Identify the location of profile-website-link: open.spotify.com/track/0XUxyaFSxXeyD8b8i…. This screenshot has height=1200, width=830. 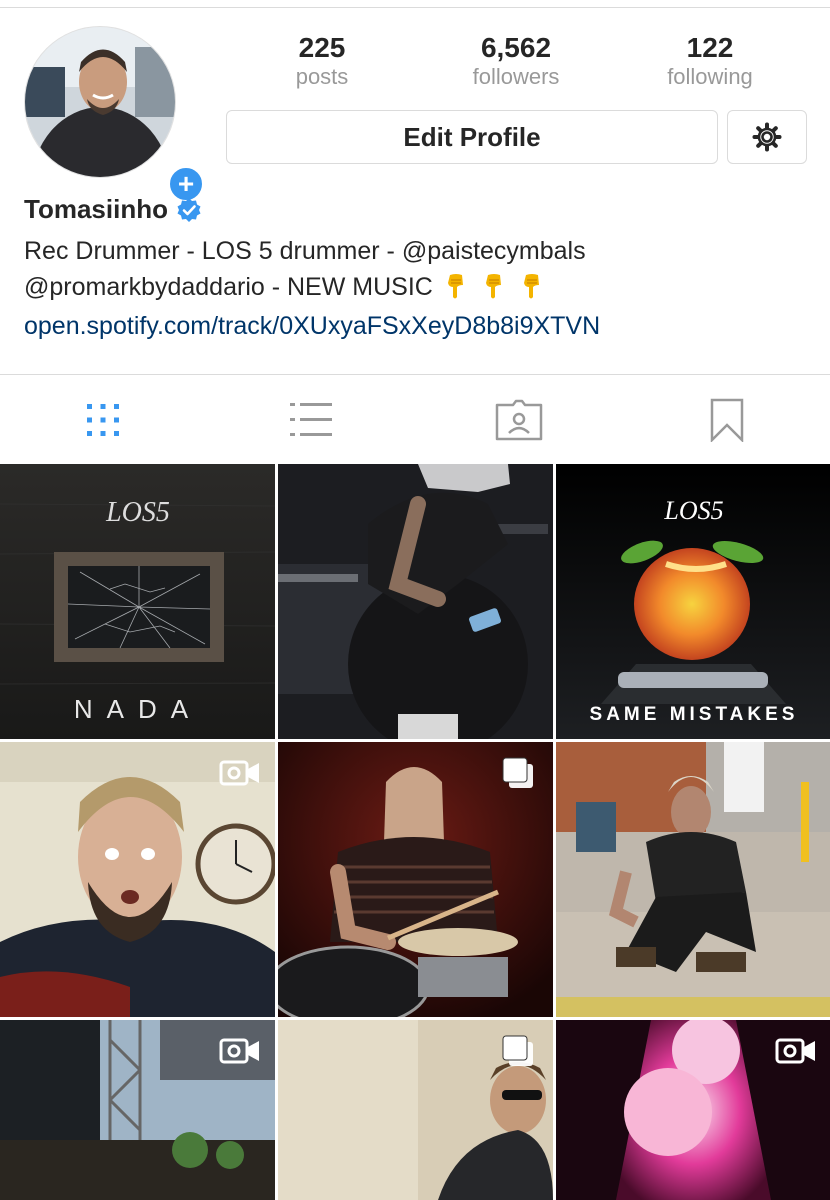
(312, 326).